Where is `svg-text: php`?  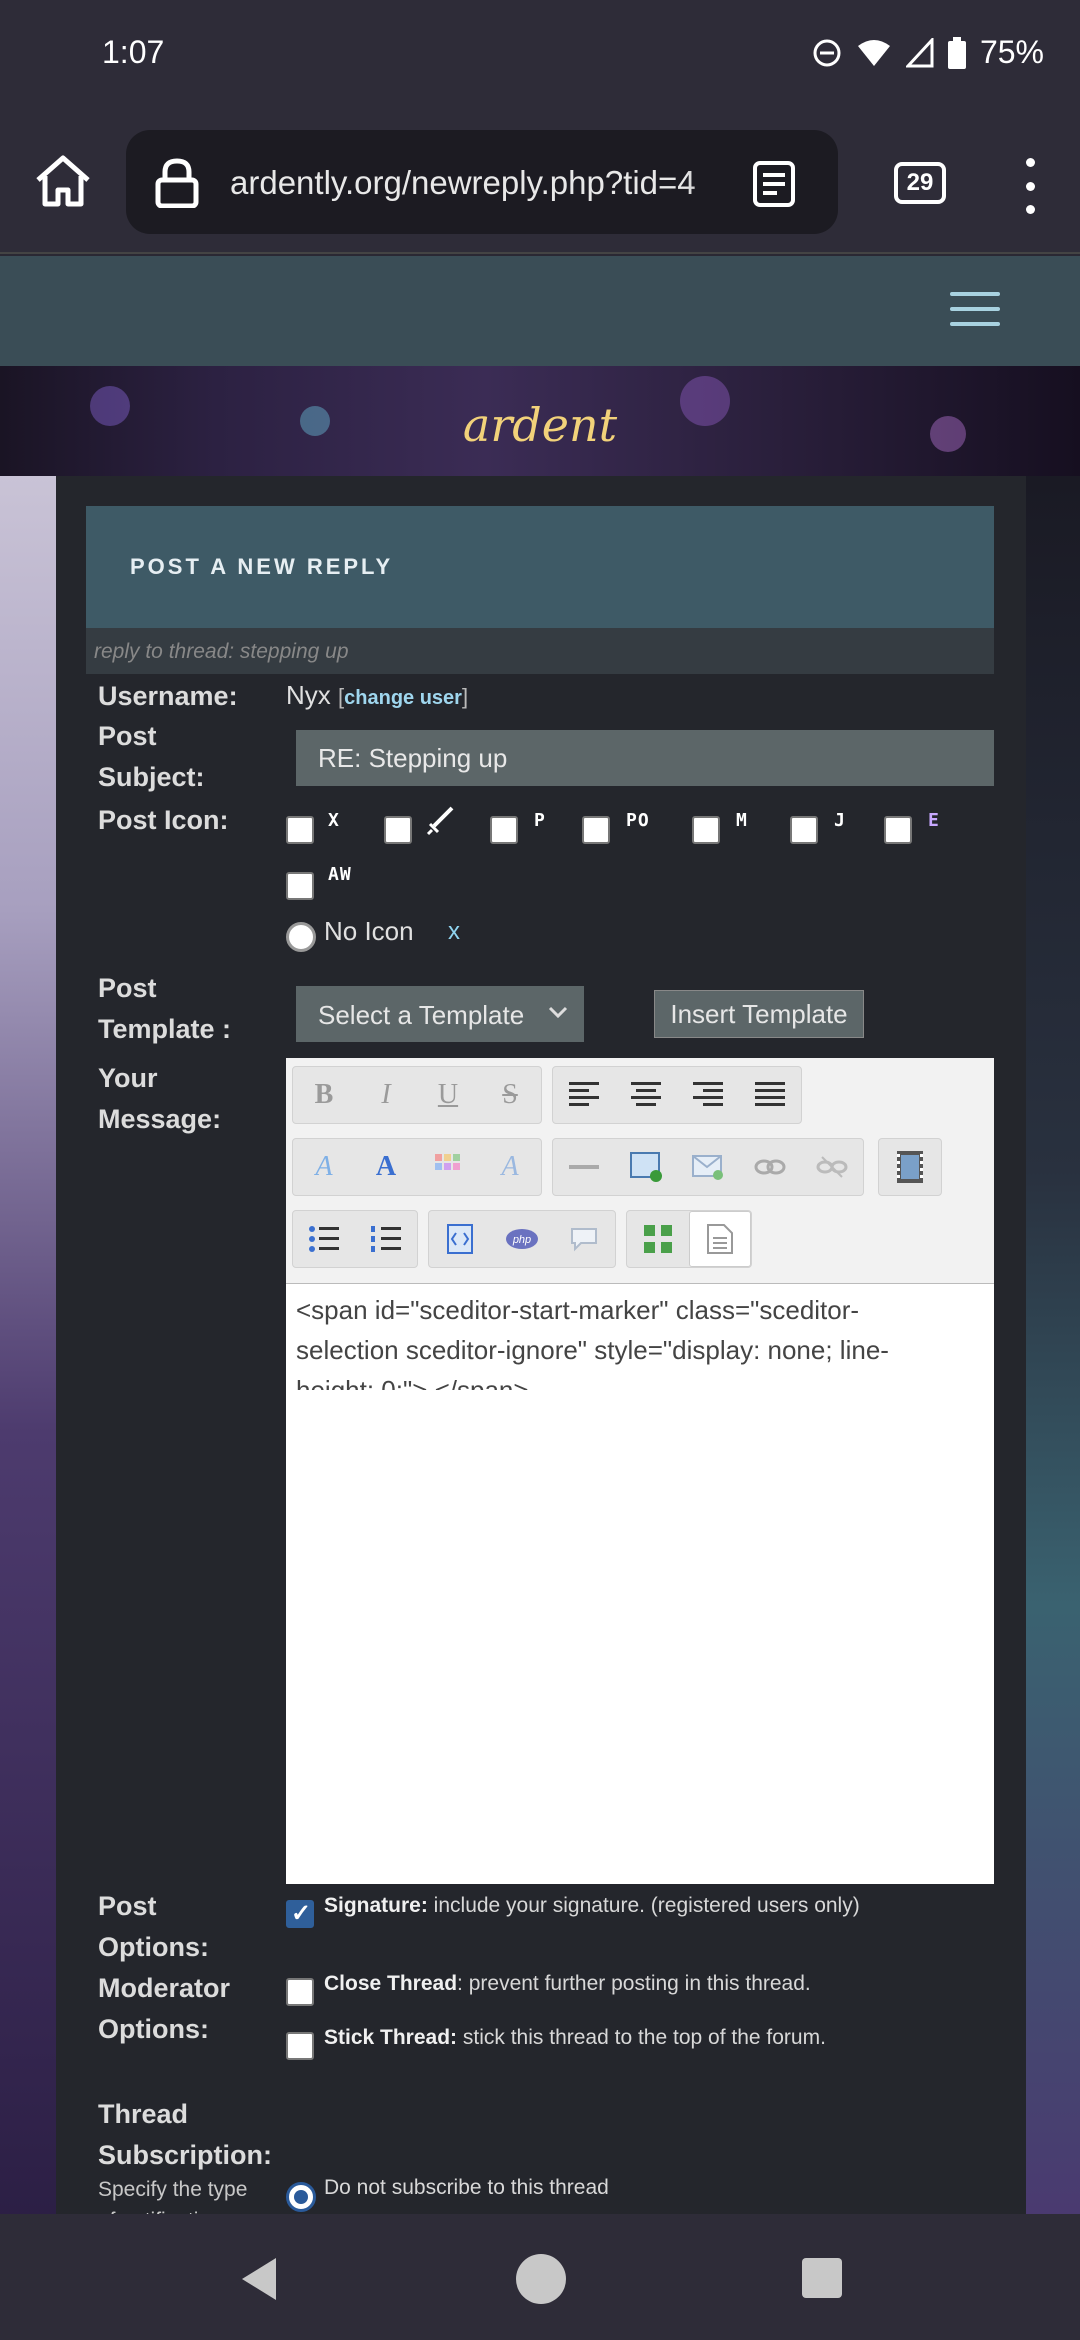
svg-text: php is located at coordinates (521, 1240).